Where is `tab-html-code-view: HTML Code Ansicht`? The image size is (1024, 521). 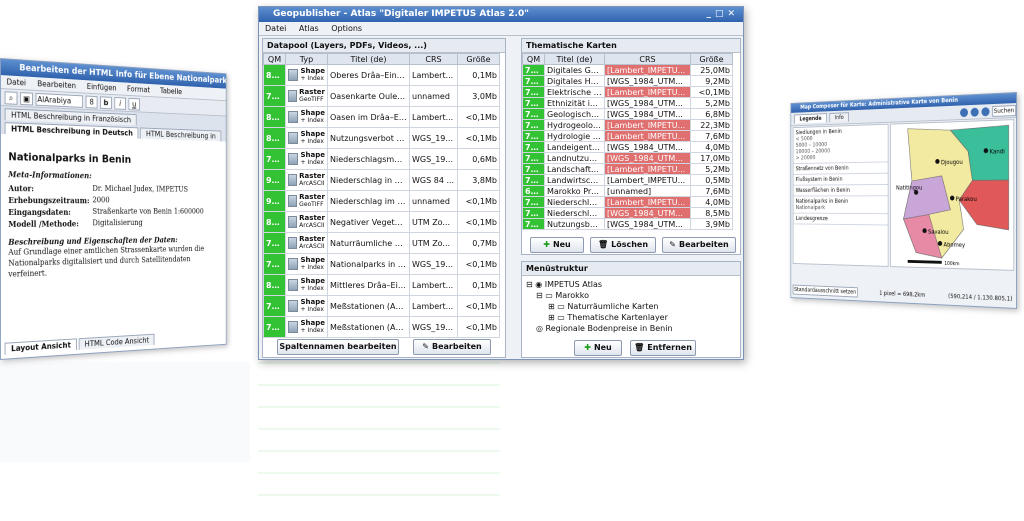 tab-html-code-view: HTML Code Ansicht is located at coordinates (117, 342).